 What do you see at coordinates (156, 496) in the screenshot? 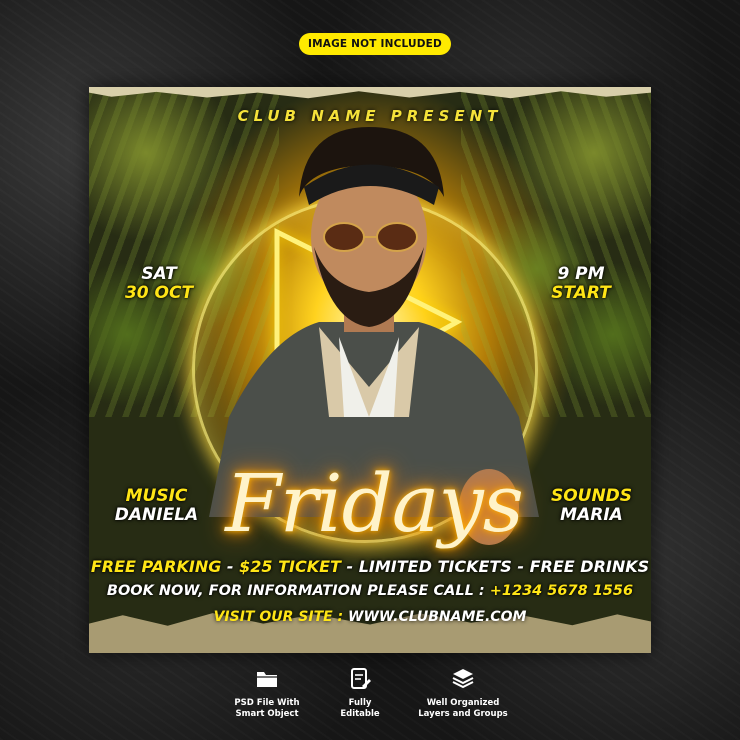
I see `music-label: MUSIC` at bounding box center [156, 496].